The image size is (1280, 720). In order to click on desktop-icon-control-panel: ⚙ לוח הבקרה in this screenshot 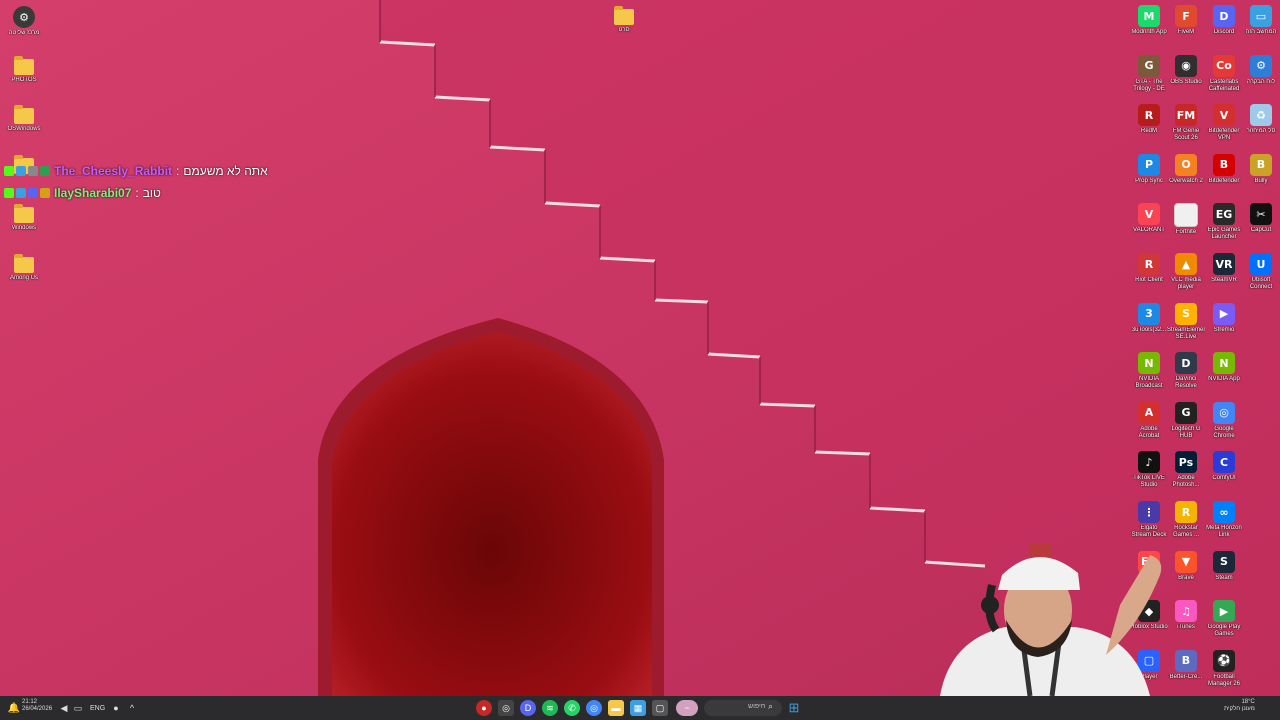, I will do `click(1261, 73)`.